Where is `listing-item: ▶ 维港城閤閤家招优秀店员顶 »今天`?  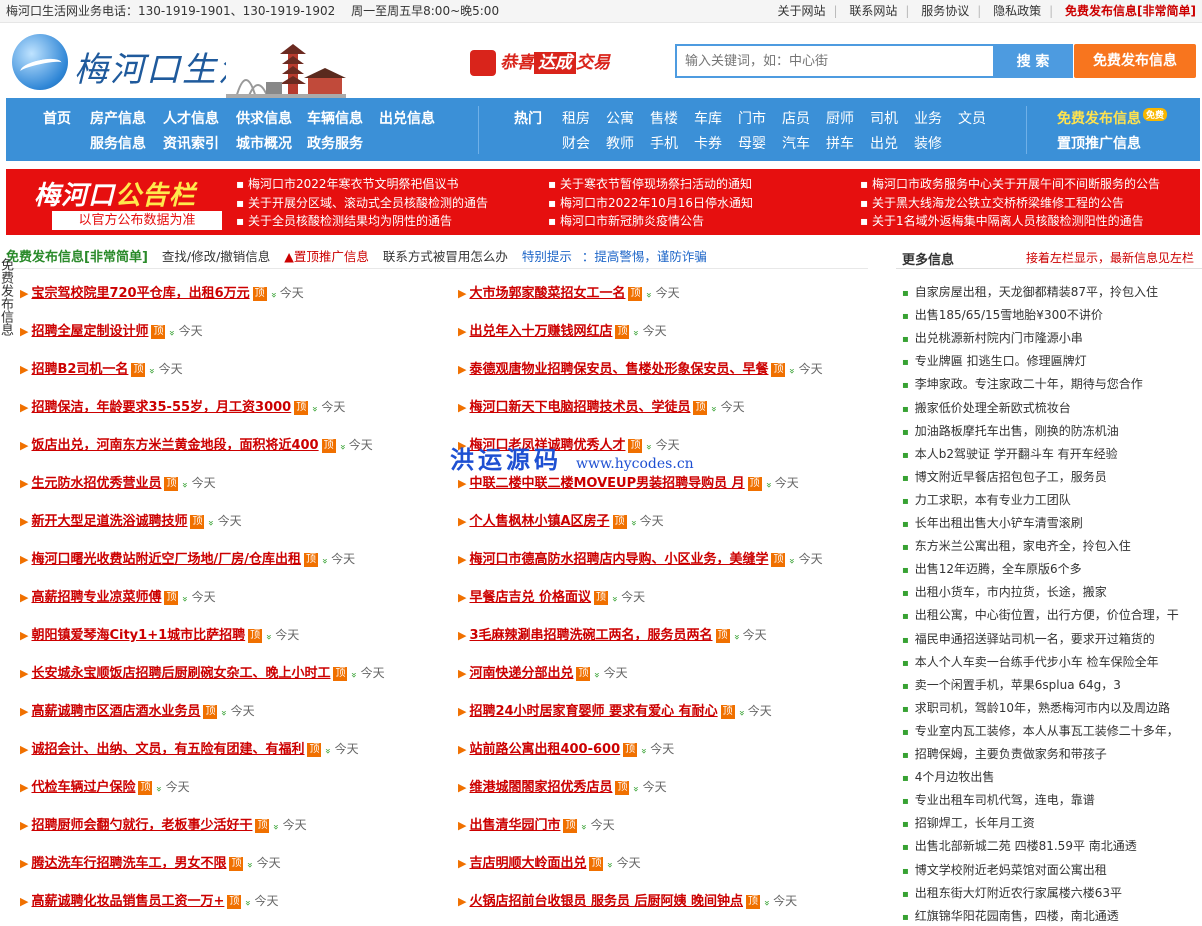
listing-item: ▶ 维港城閤閤家招优秀店员顶 »今天 is located at coordinates (562, 787).